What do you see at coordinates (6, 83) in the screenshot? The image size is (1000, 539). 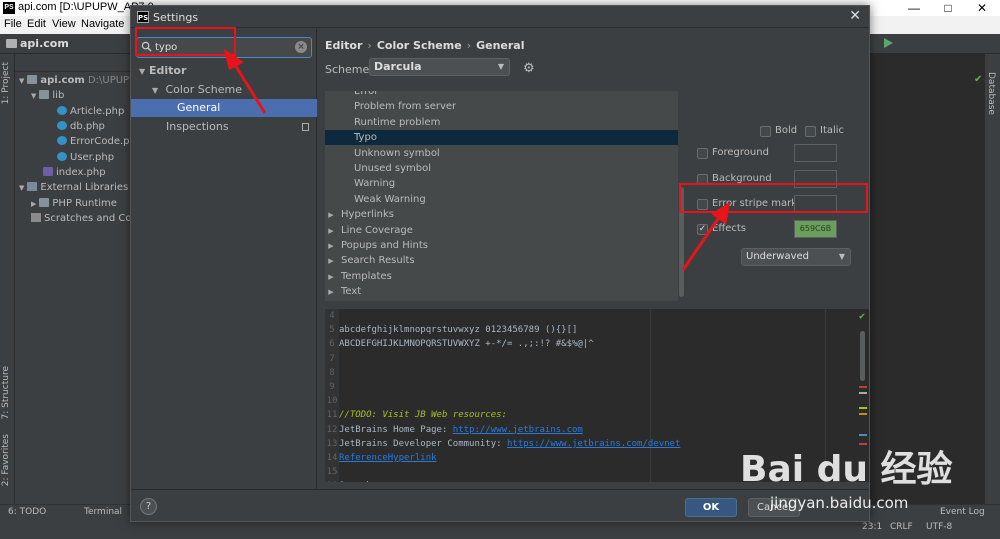 I see `project-tool-tab: 1: Project` at bounding box center [6, 83].